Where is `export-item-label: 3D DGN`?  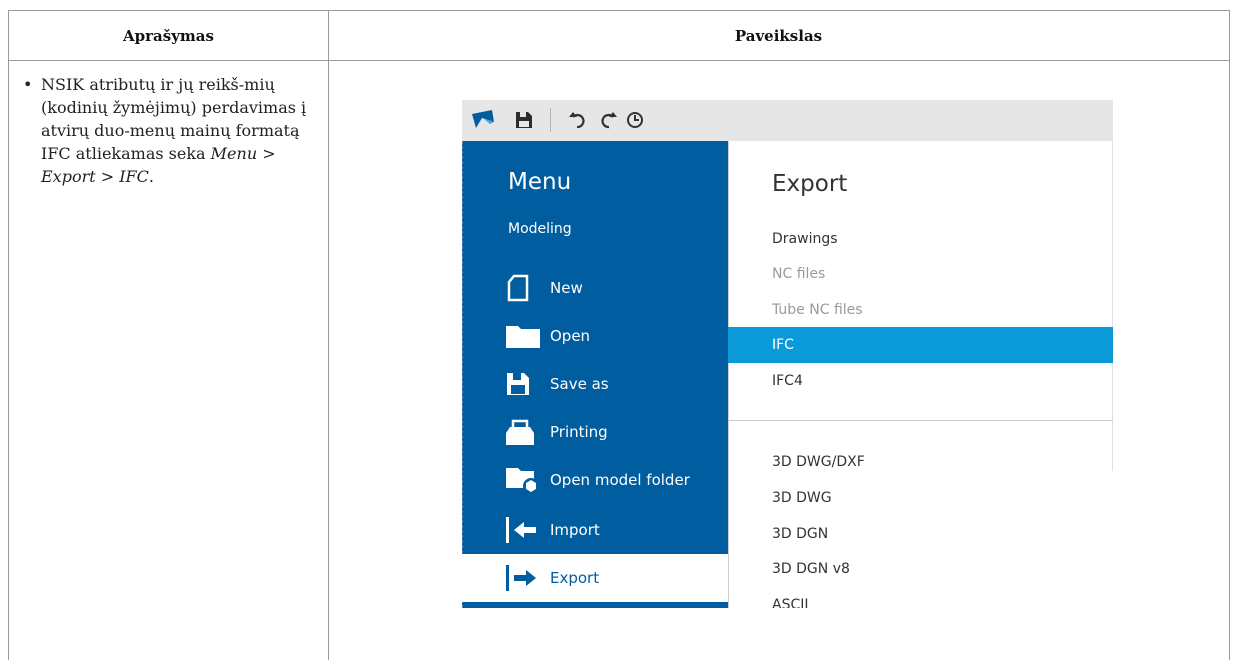
export-item-label: 3D DGN is located at coordinates (800, 534).